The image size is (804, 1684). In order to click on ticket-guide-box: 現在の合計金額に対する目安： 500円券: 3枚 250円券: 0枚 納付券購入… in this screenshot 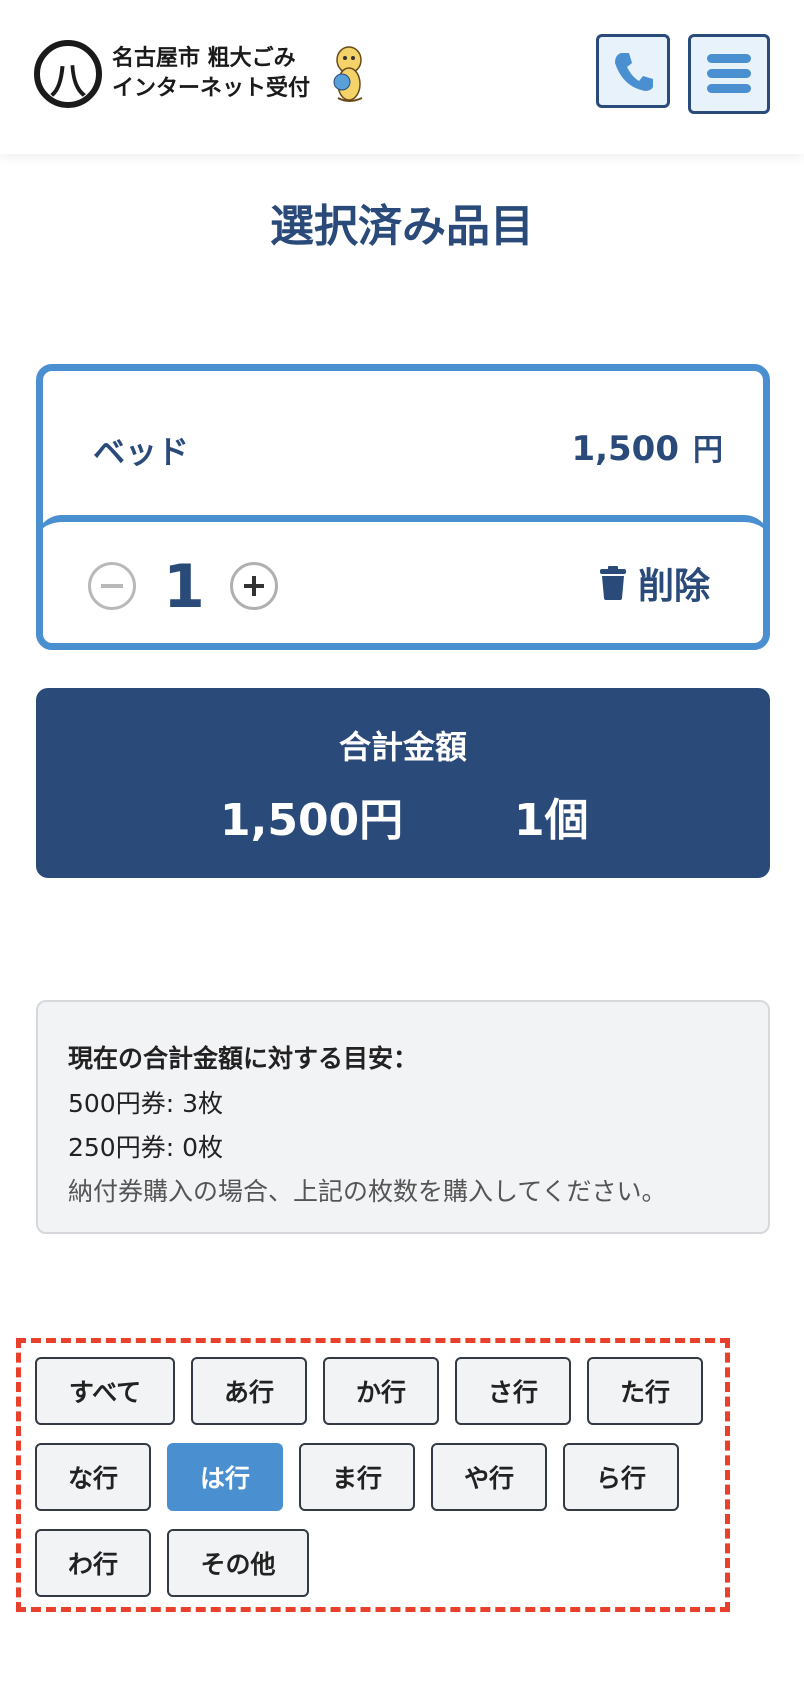, I will do `click(403, 1117)`.